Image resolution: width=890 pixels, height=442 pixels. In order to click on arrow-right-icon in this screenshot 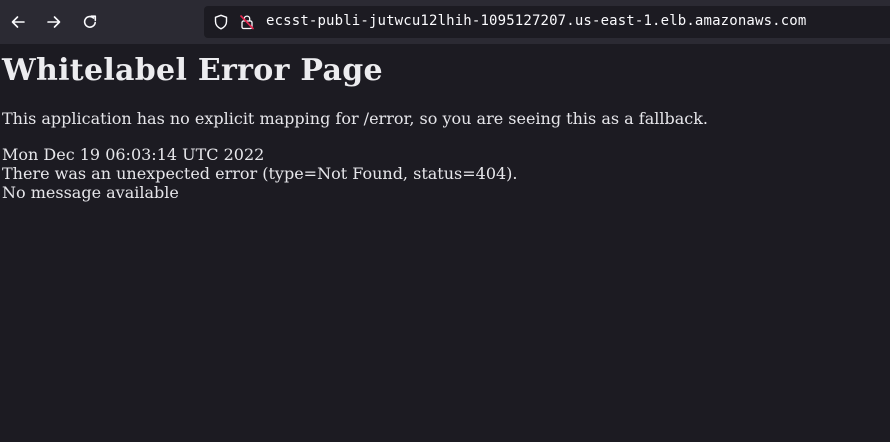, I will do `click(54, 22)`.